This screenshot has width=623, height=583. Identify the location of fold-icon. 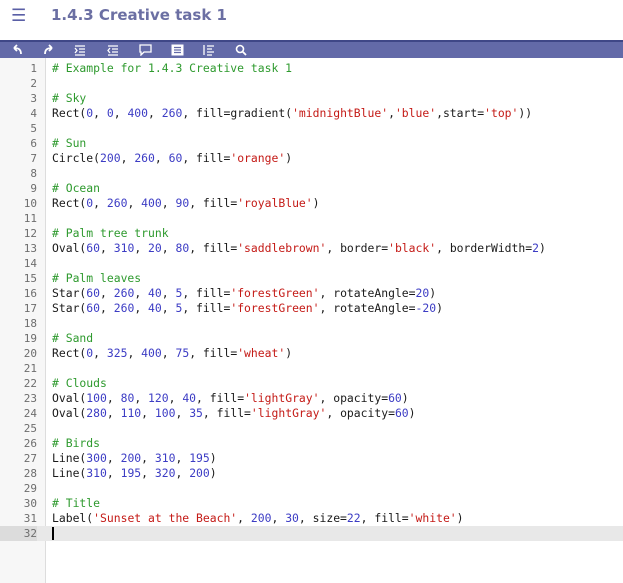
(209, 50).